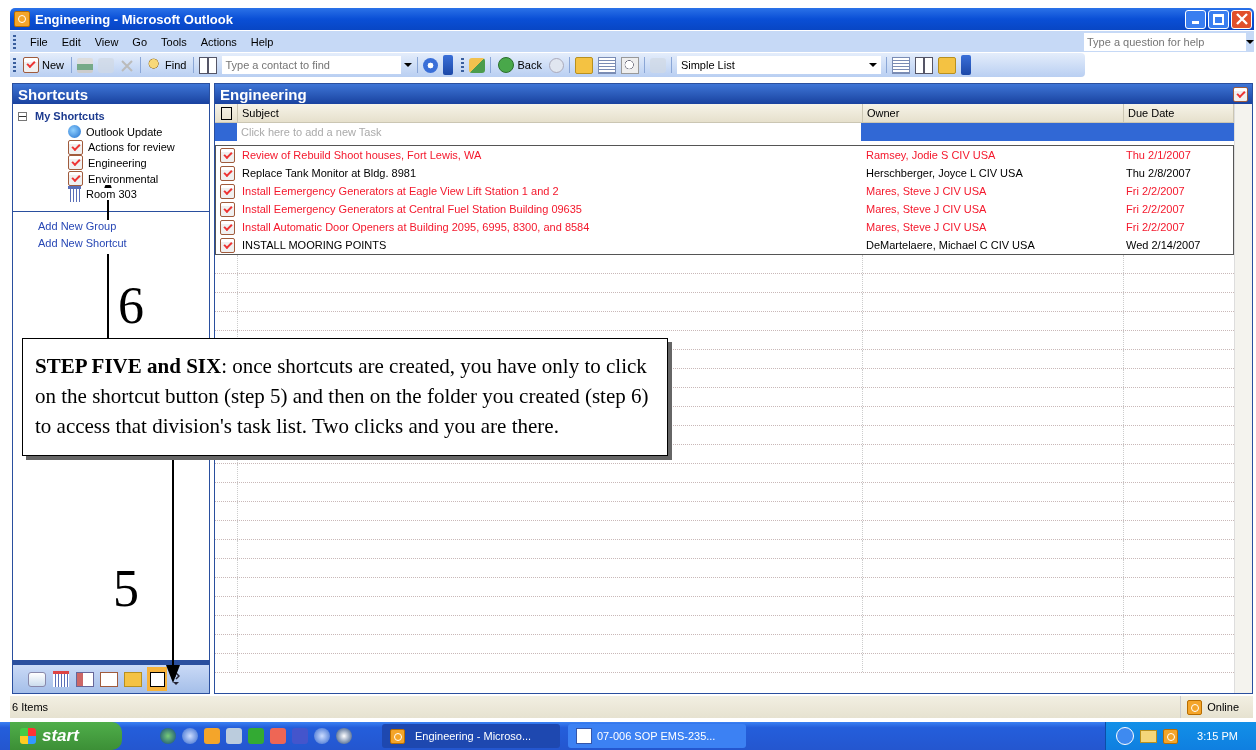  I want to click on menu-item: View, so click(106, 41).